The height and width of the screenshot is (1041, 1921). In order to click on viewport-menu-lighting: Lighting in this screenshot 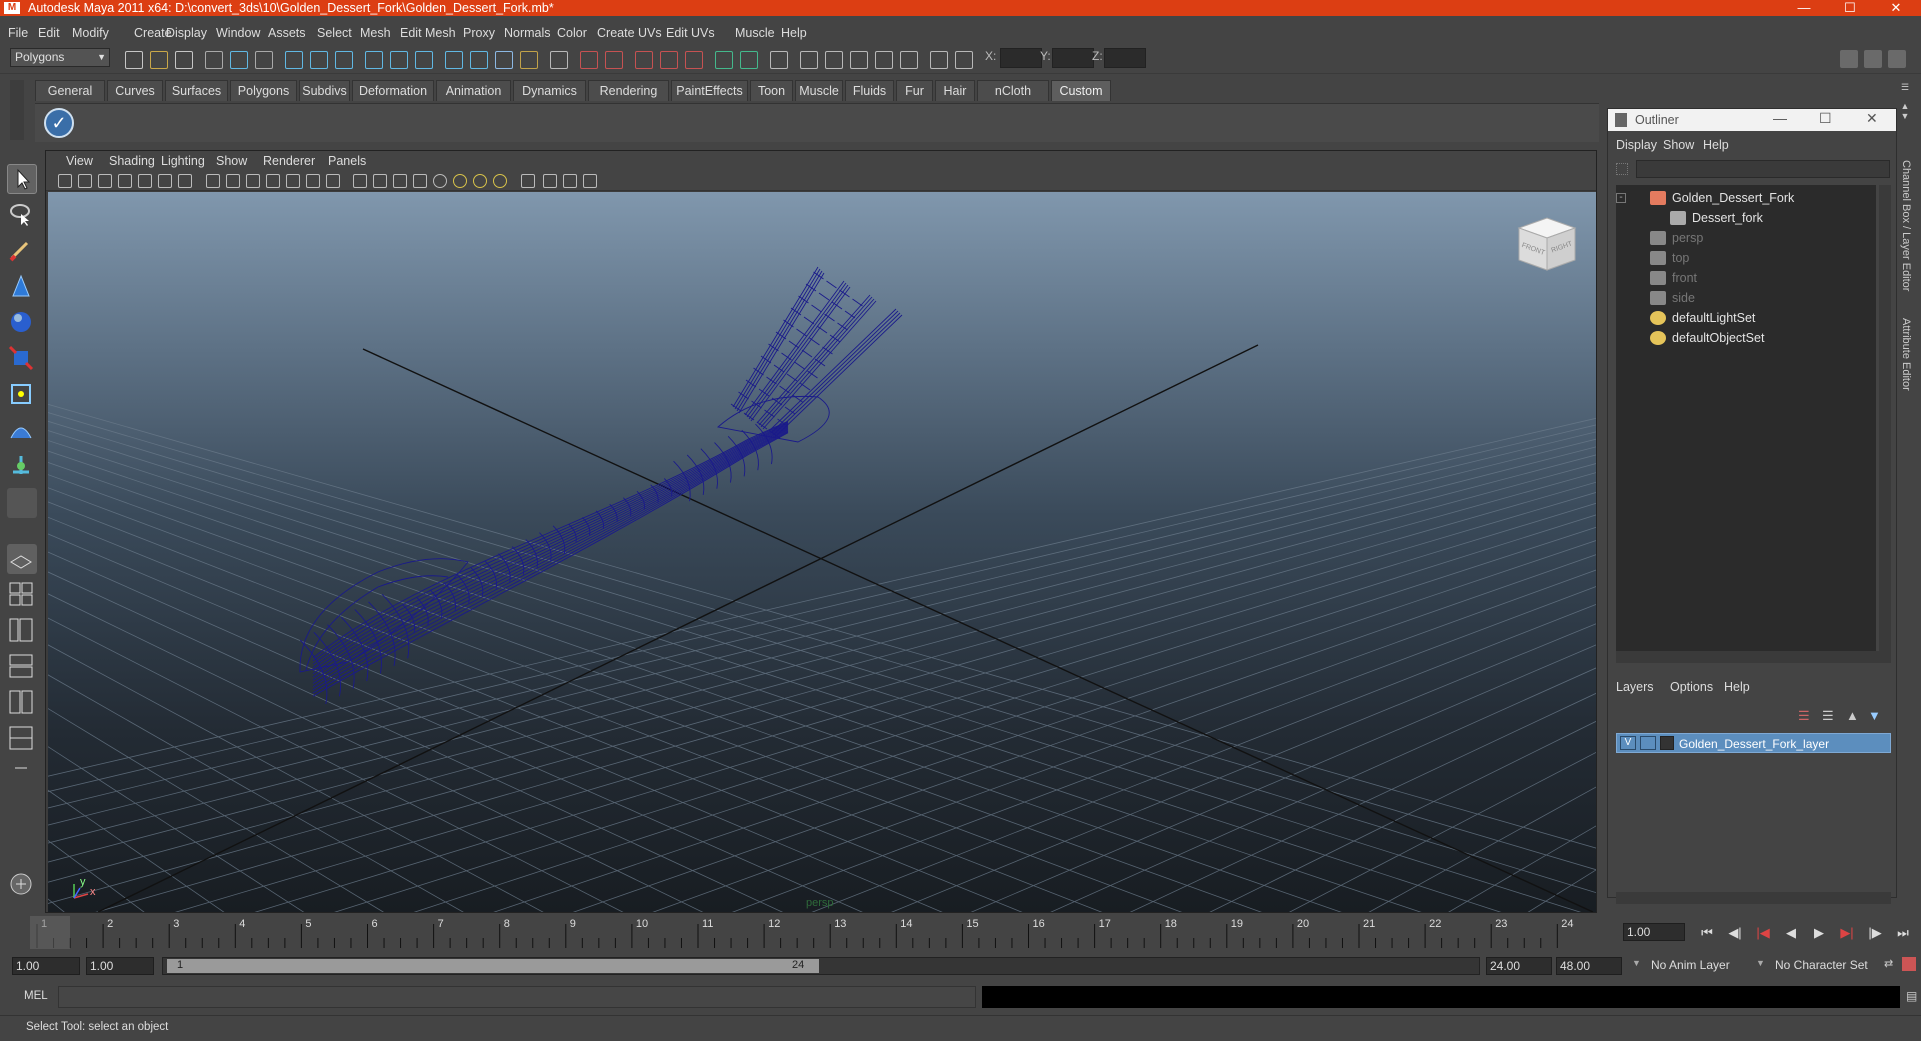, I will do `click(183, 161)`.